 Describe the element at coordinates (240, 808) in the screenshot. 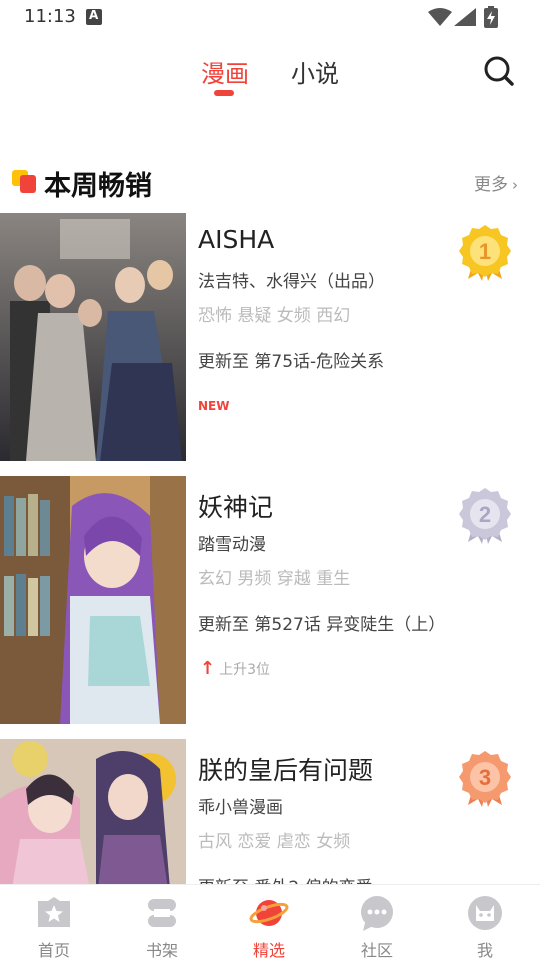

I see `book-author: 乖小兽漫画` at that location.